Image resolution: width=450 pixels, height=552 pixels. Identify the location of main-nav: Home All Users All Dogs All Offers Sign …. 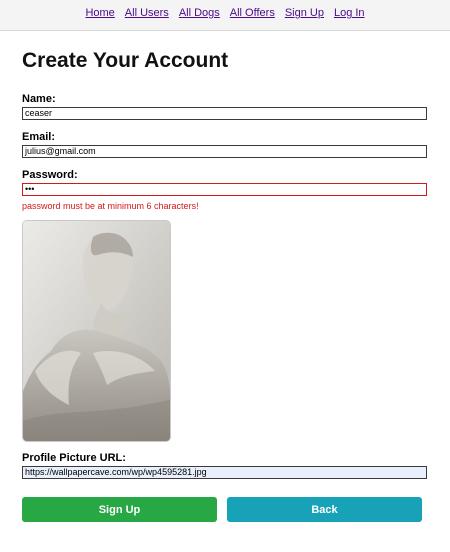
(225, 13).